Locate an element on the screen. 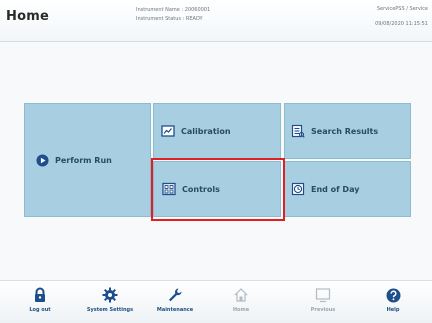 The width and height of the screenshot is (432, 323). help-label: Help is located at coordinates (393, 310).